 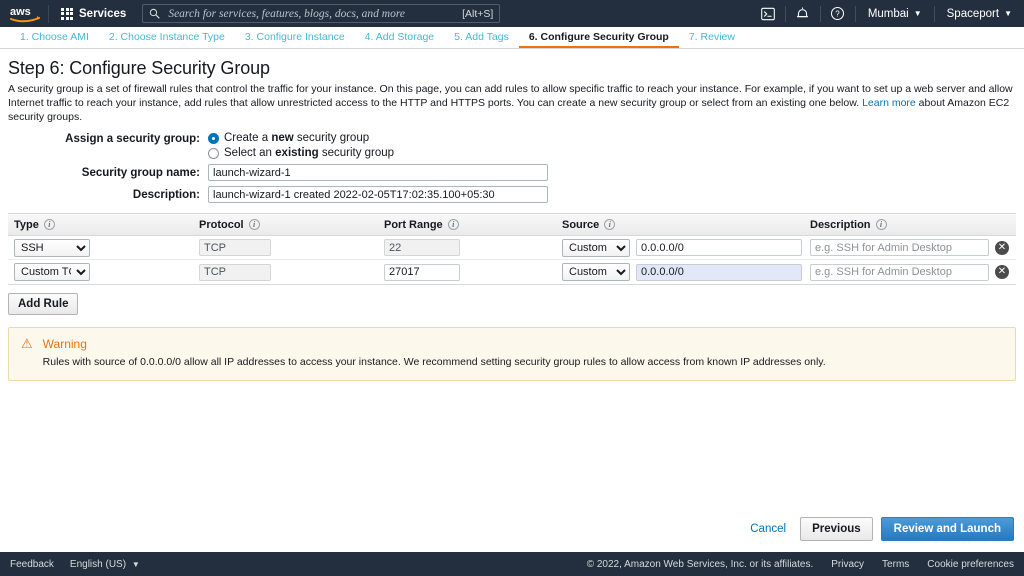 I want to click on table-row: SSH Custom ✕, so click(x=512, y=248).